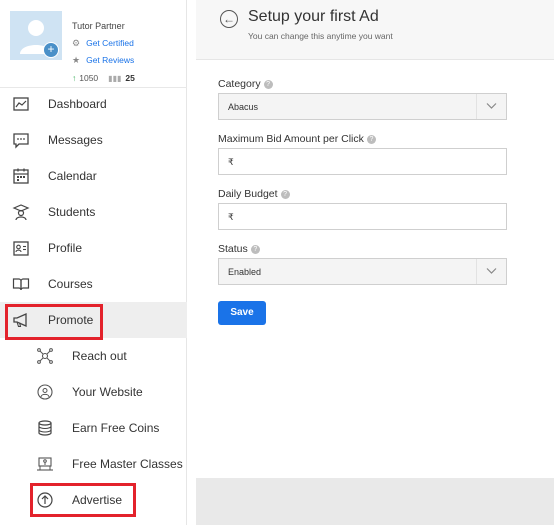  Describe the element at coordinates (98, 26) in the screenshot. I see `profile-name: Tutor Partner` at that location.